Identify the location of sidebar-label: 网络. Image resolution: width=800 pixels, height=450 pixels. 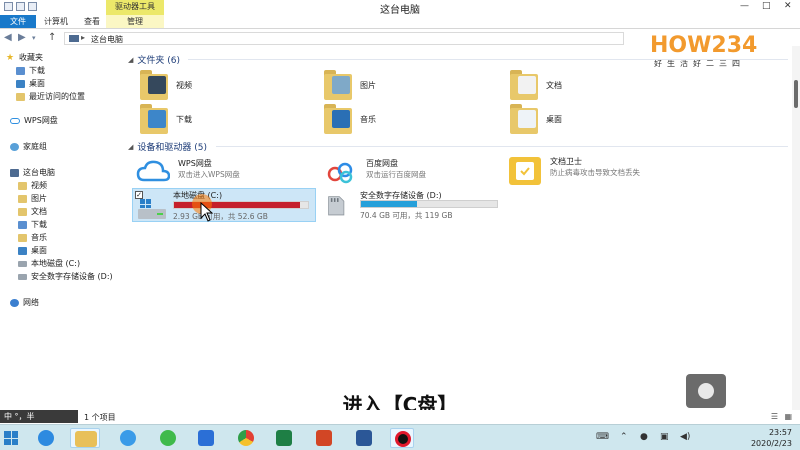
(31, 302).